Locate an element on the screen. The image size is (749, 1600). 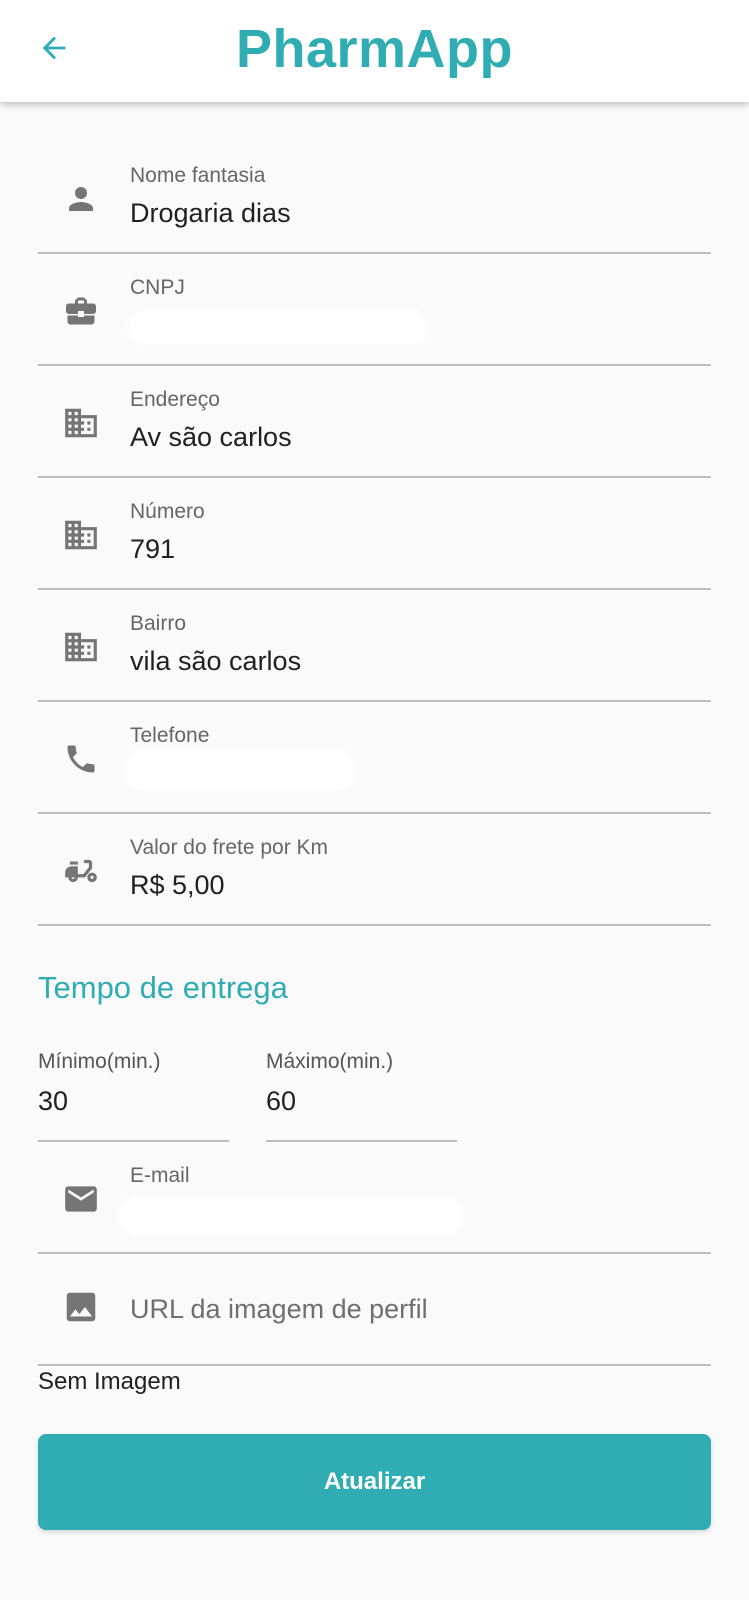
min-time-field: Mínimo(min.) 30 is located at coordinates (133, 1091).